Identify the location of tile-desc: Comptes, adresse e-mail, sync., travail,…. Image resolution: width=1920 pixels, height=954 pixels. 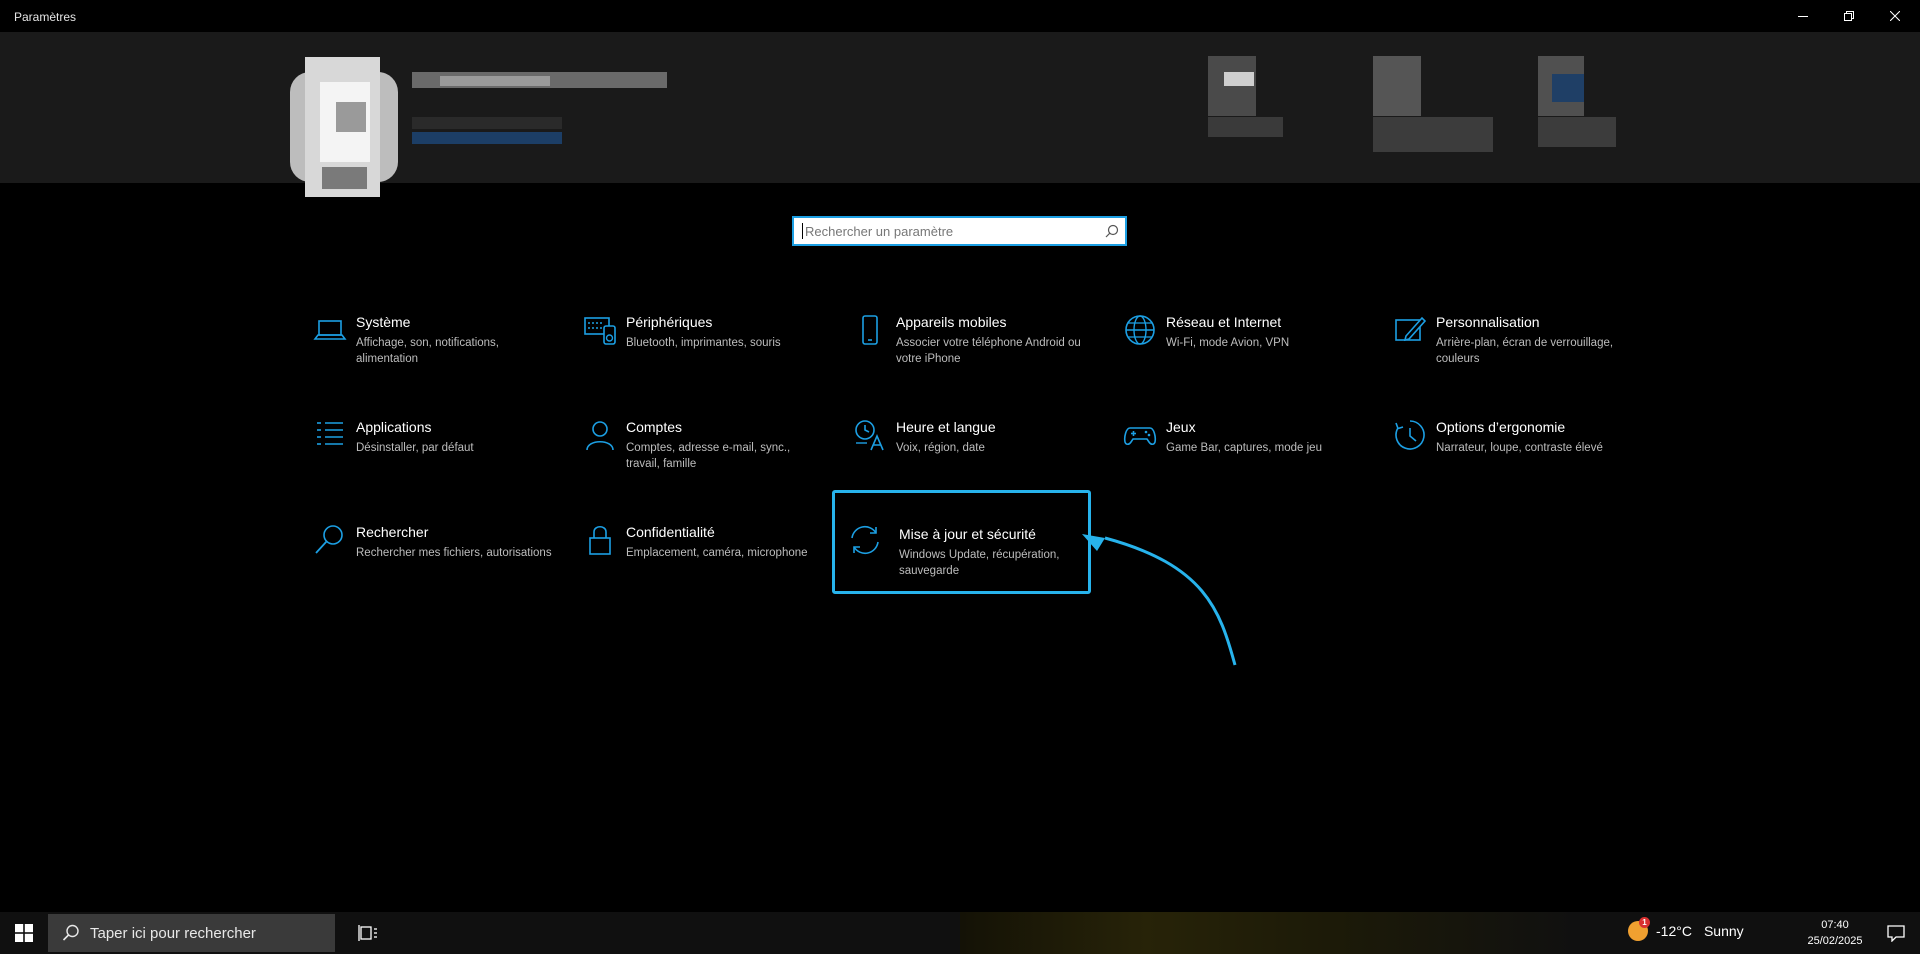
(708, 456).